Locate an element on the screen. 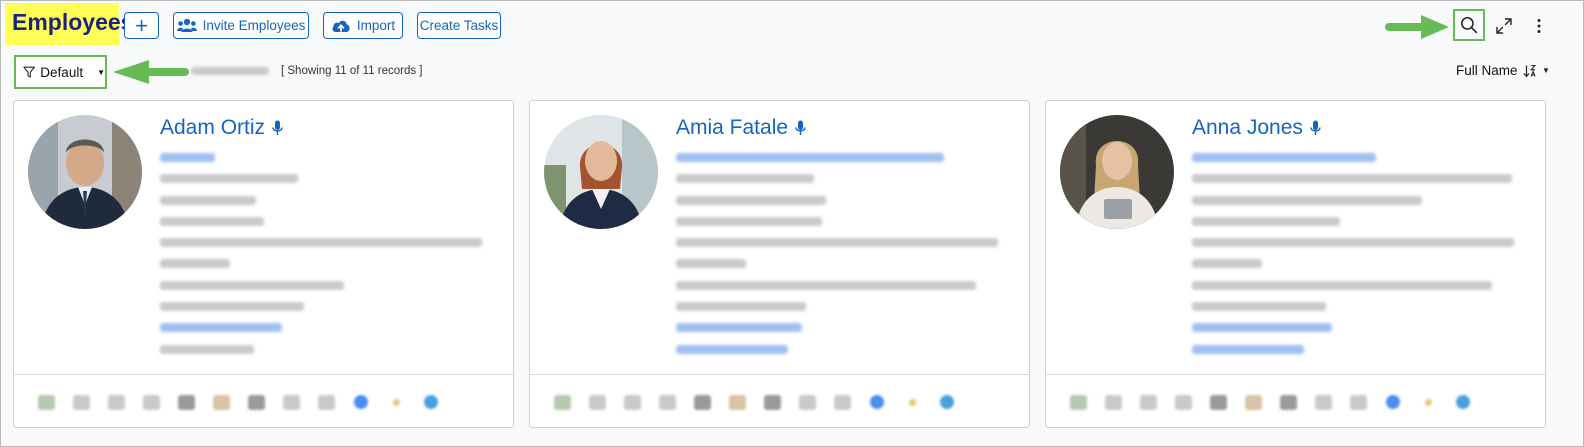 The image size is (1584, 447). employee-name: Anna Jones is located at coordinates (1247, 128).